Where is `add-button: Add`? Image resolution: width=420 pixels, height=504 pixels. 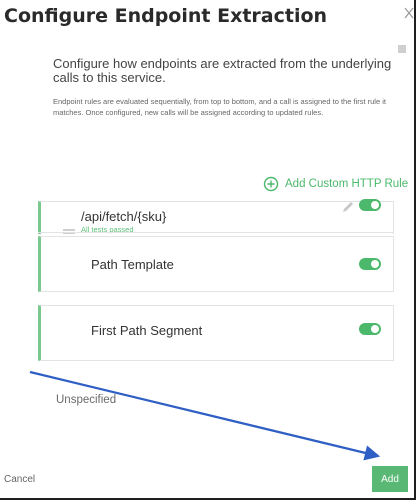
add-button: Add is located at coordinates (390, 479).